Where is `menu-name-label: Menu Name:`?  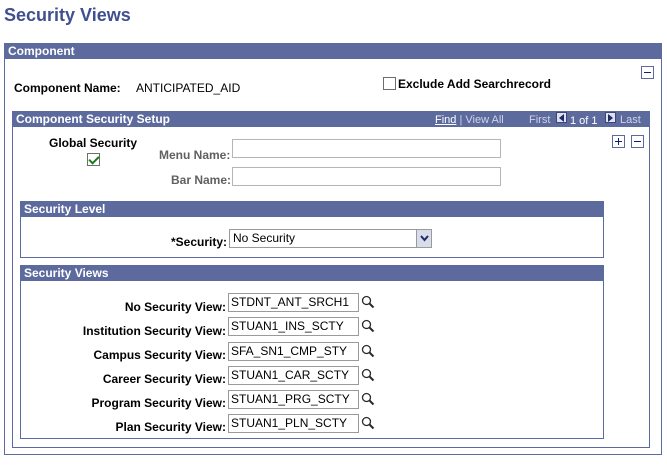
menu-name-label: Menu Name: is located at coordinates (195, 155).